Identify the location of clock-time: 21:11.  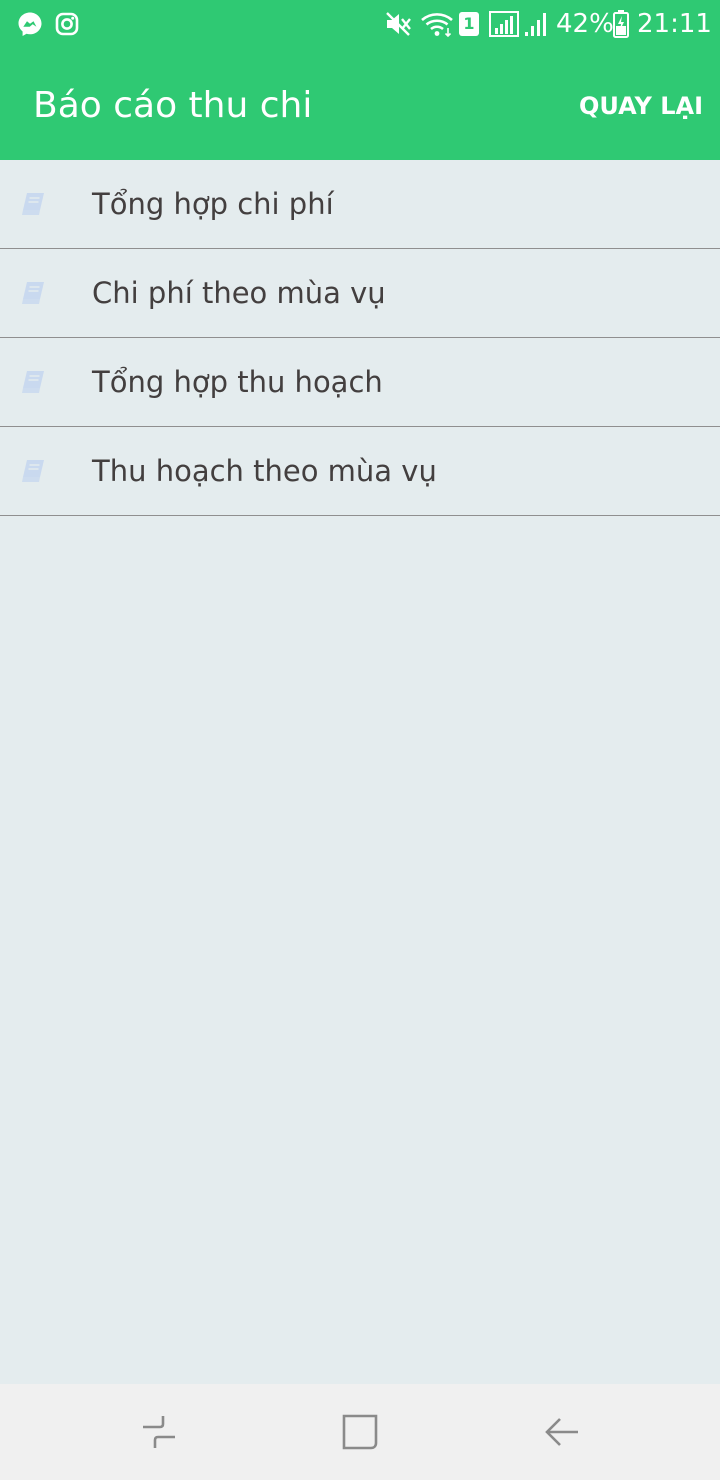
(674, 24).